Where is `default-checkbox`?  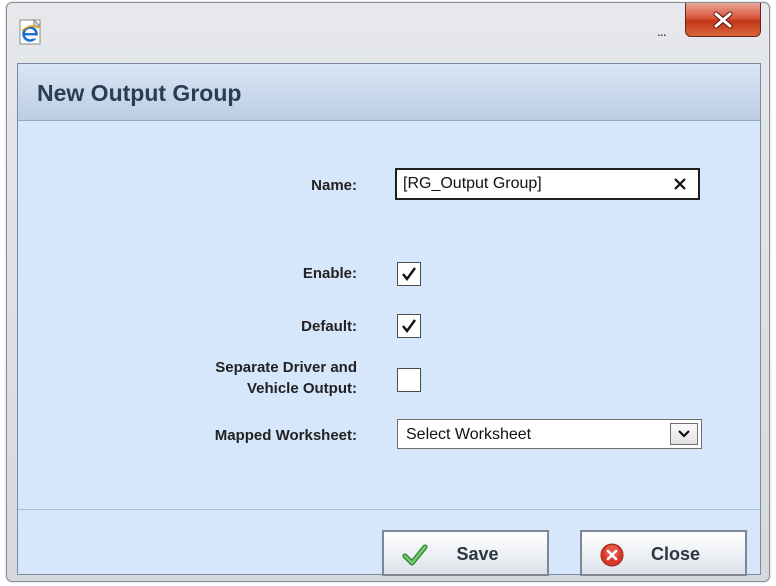
default-checkbox is located at coordinates (409, 326).